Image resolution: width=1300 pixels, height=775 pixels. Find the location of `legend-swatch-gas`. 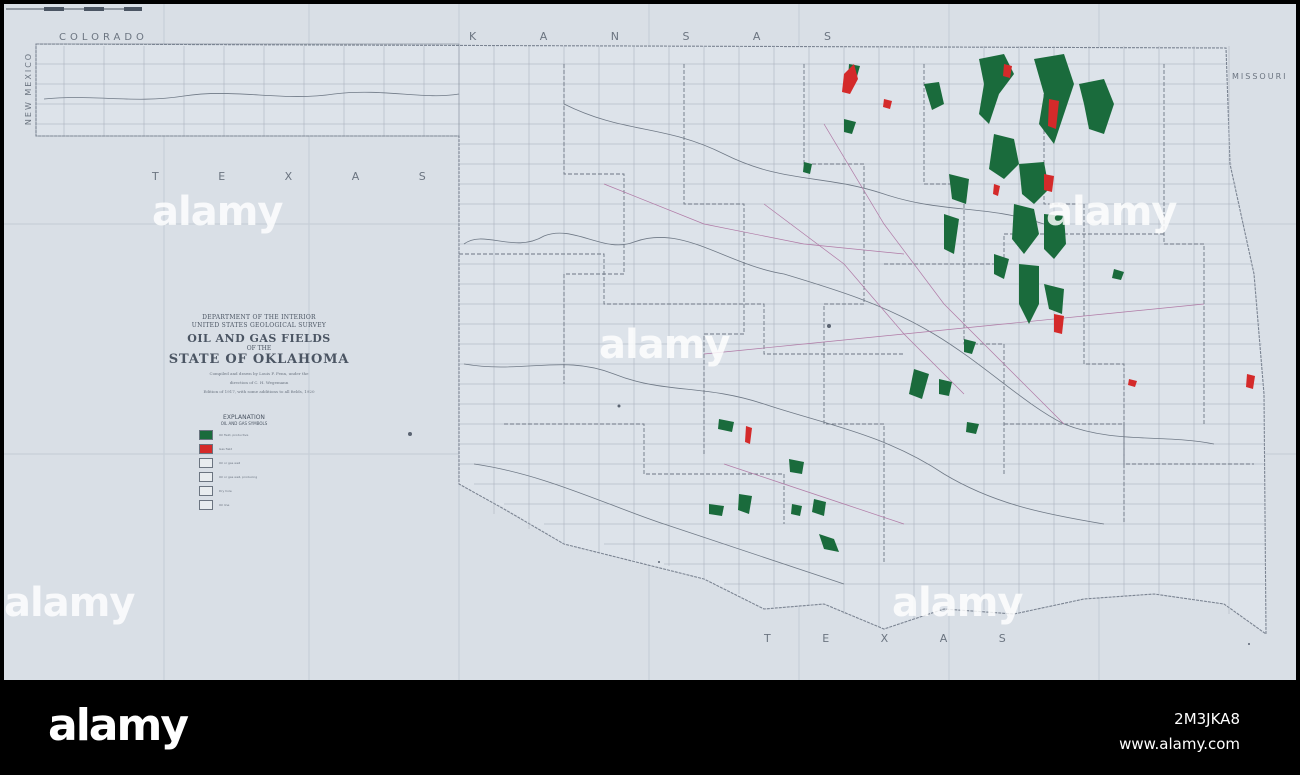

legend-swatch-gas is located at coordinates (206, 449).